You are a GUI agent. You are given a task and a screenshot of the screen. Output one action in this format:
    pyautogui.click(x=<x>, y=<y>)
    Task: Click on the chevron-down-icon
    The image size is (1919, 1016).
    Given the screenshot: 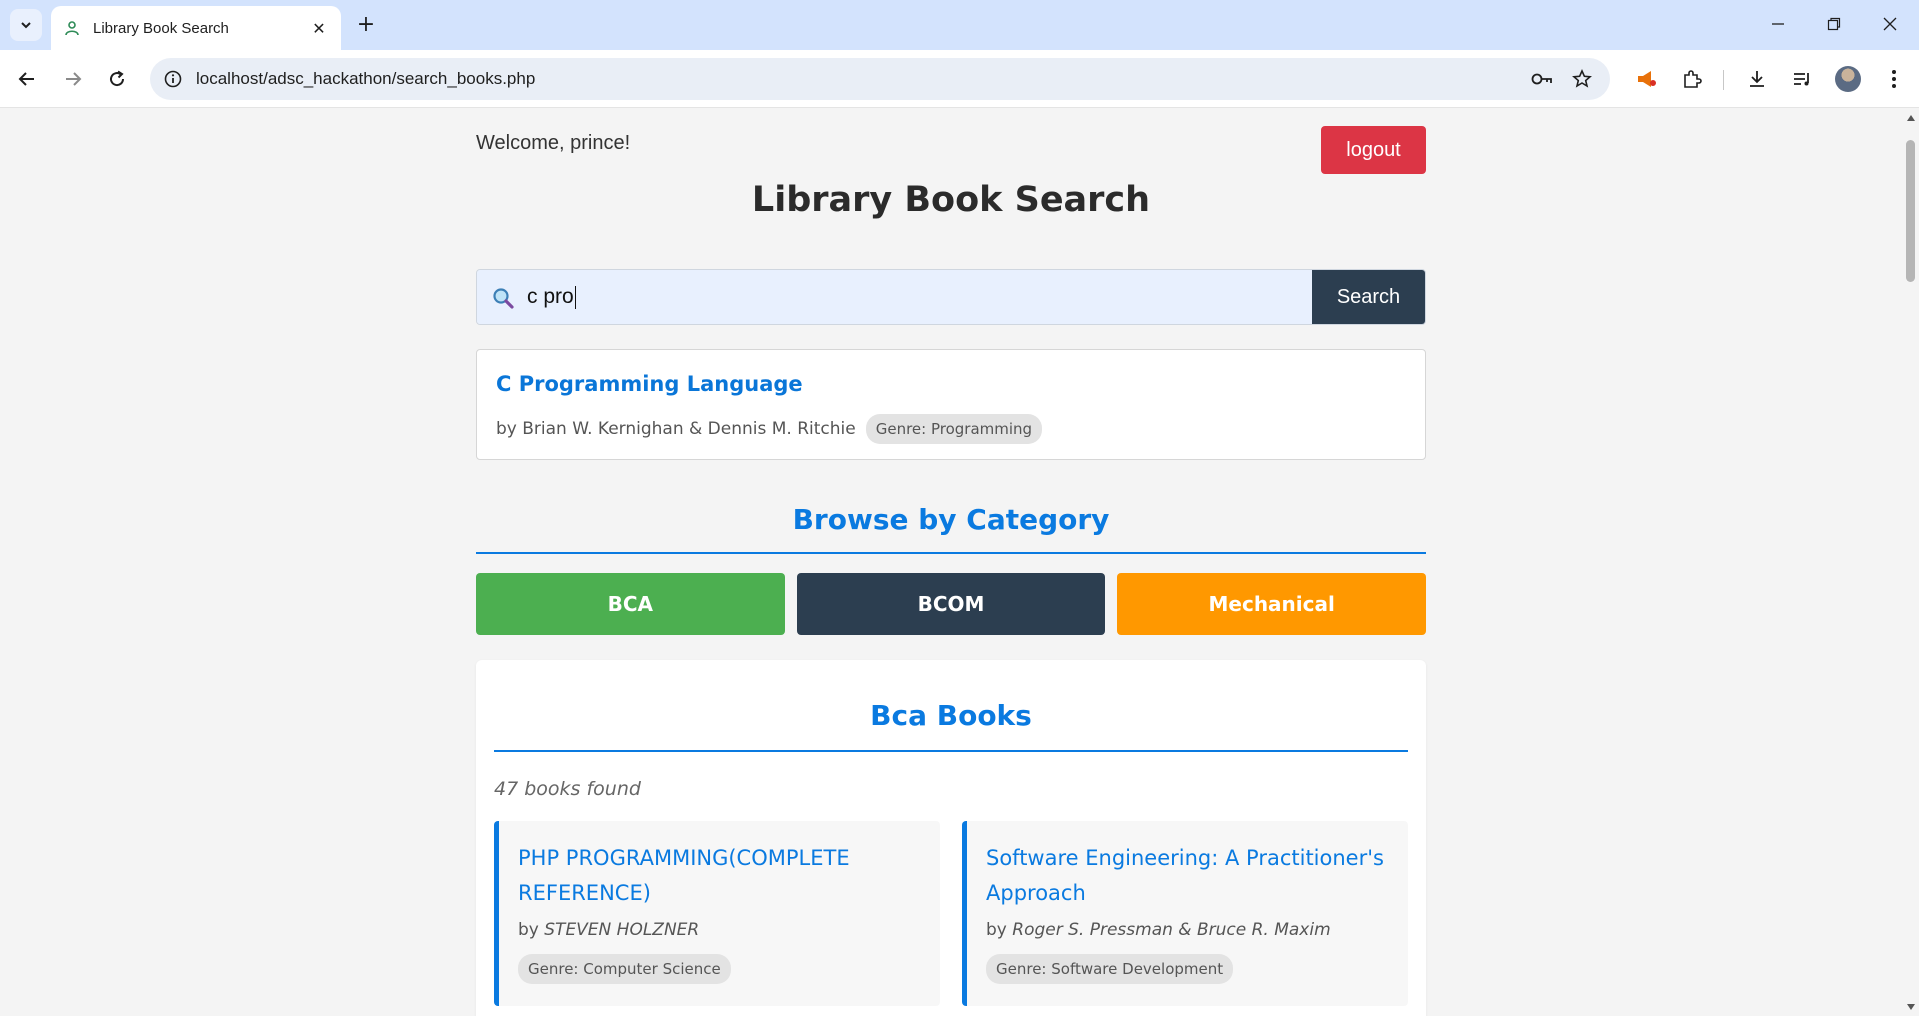 What is the action you would take?
    pyautogui.click(x=26, y=25)
    